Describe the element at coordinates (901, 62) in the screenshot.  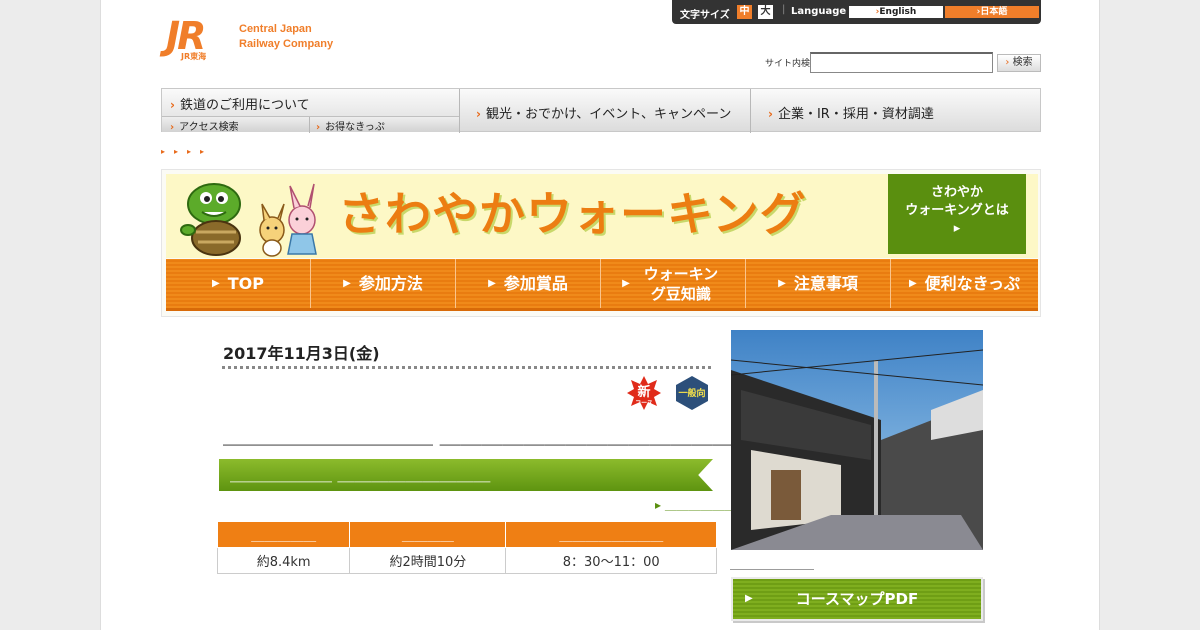
I see `search-input` at that location.